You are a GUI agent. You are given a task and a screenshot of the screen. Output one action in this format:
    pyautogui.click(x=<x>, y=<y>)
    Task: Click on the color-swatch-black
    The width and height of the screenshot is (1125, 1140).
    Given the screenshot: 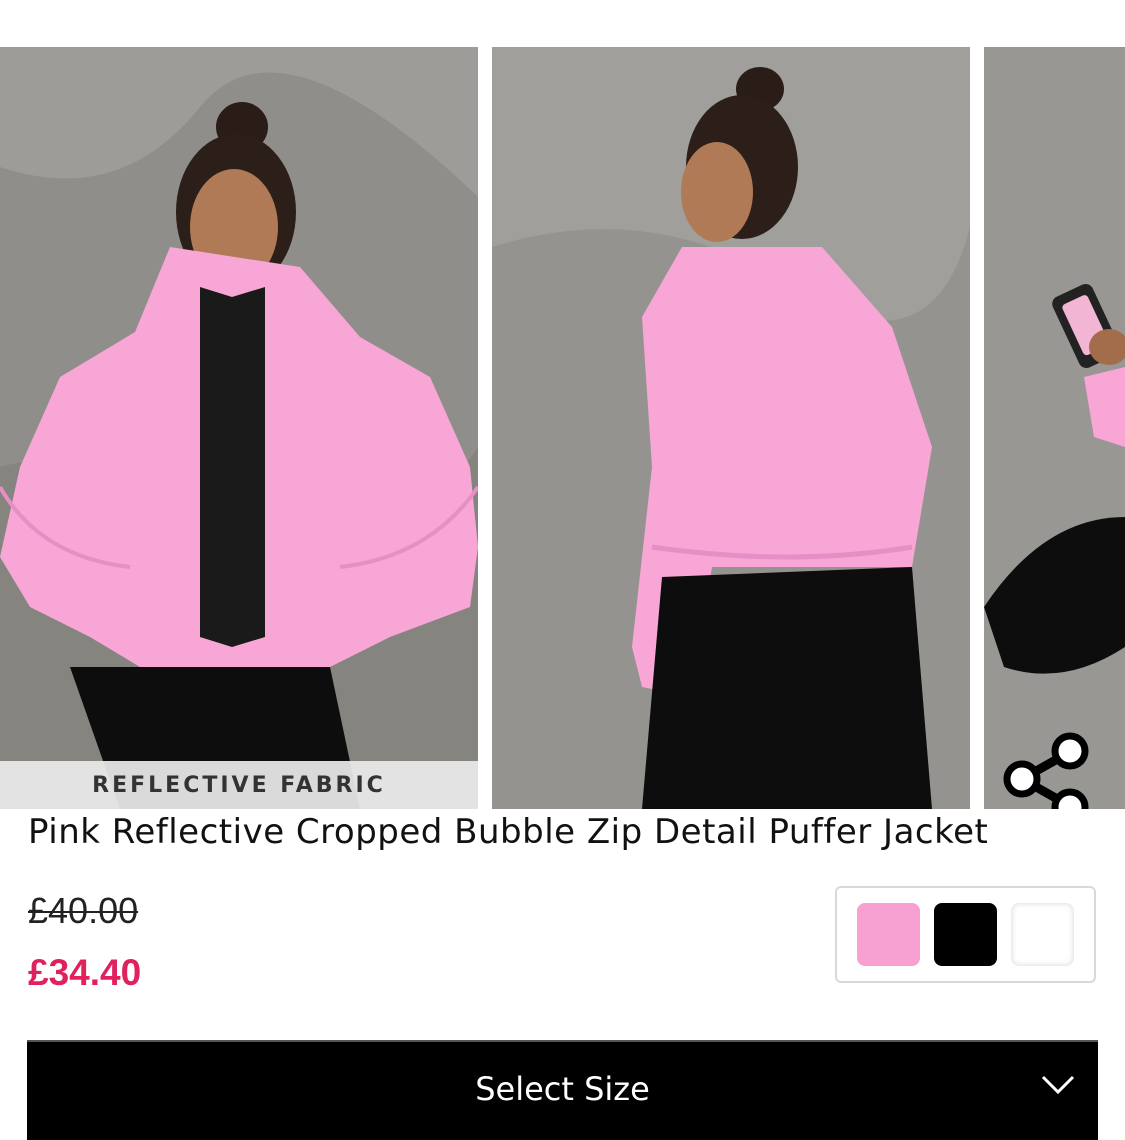 What is the action you would take?
    pyautogui.click(x=965, y=934)
    